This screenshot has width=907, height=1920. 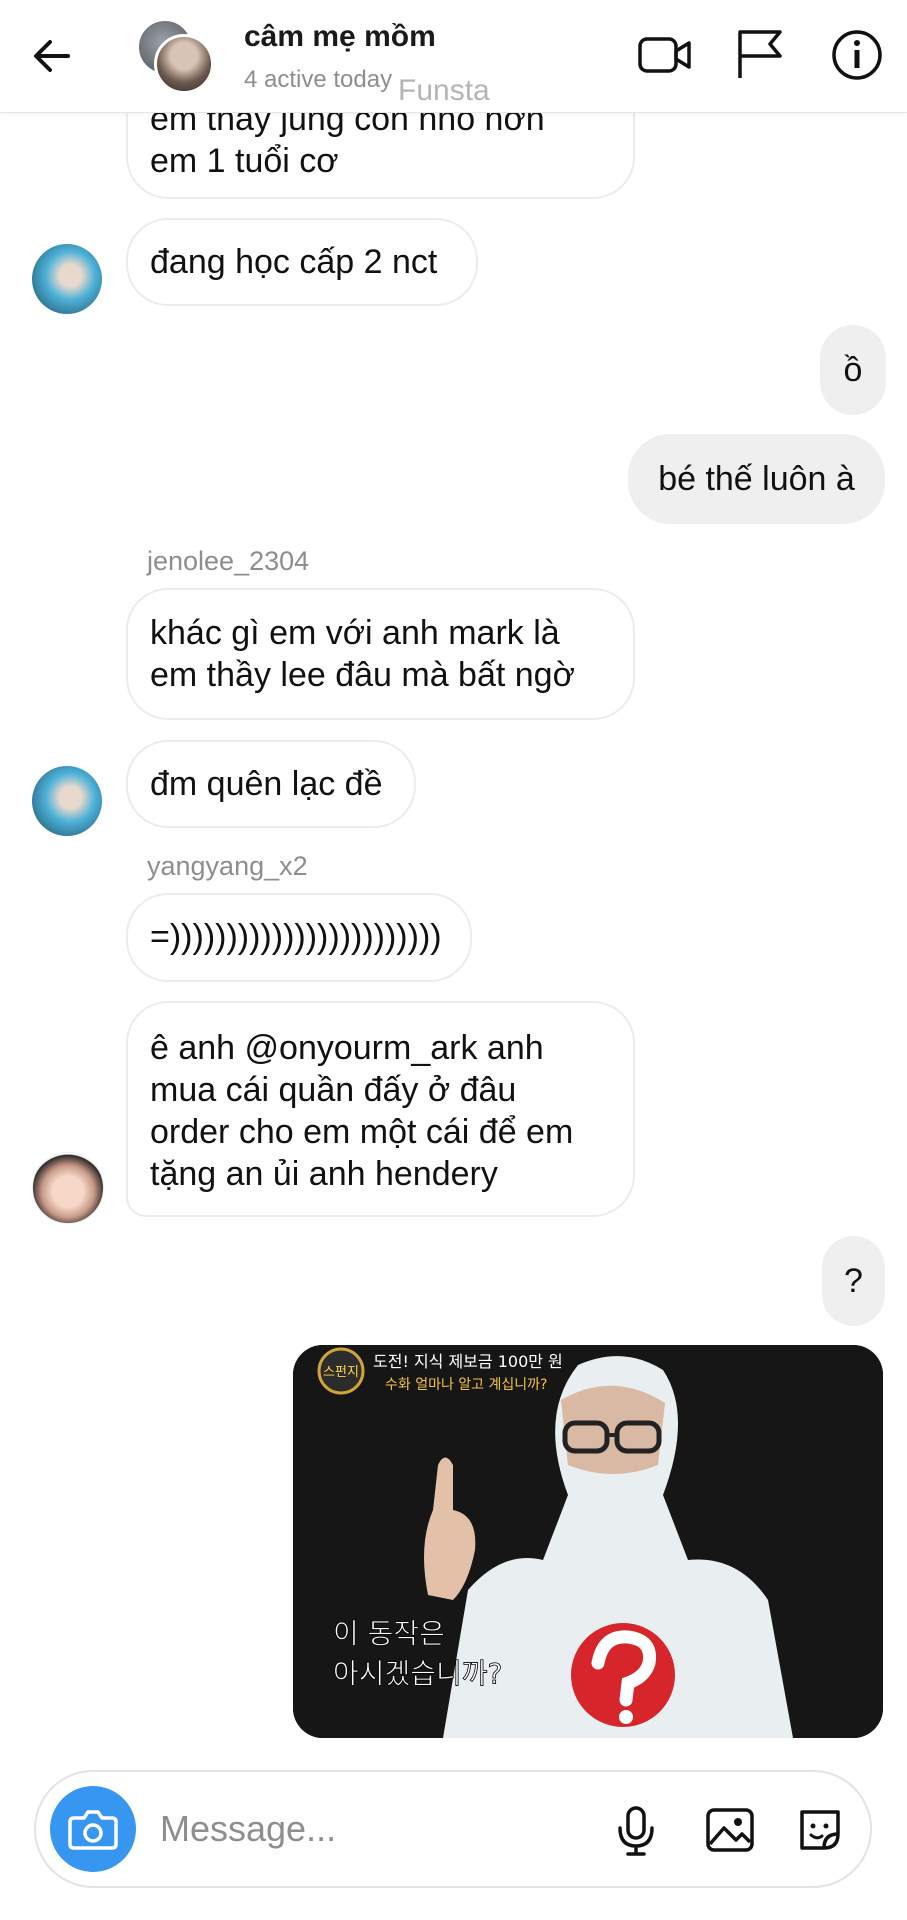 What do you see at coordinates (444, 90) in the screenshot?
I see `watermark: Funsta` at bounding box center [444, 90].